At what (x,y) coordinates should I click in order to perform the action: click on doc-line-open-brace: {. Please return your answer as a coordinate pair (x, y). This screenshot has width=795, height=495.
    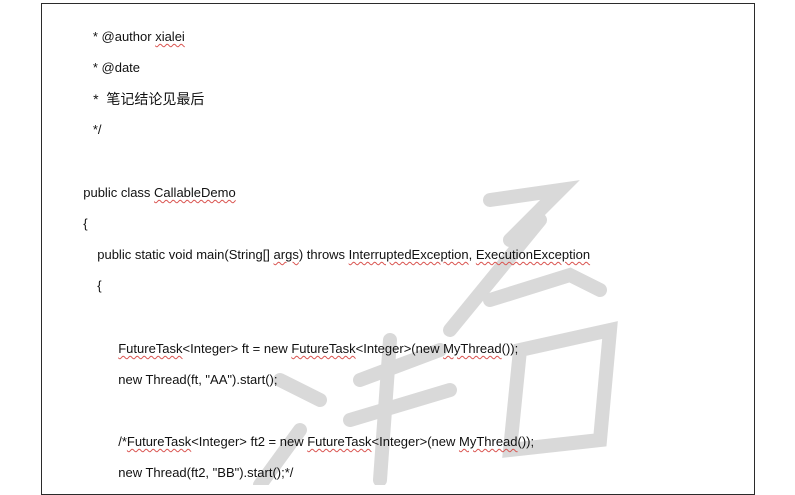
    Looking at the image, I should click on (82, 215).